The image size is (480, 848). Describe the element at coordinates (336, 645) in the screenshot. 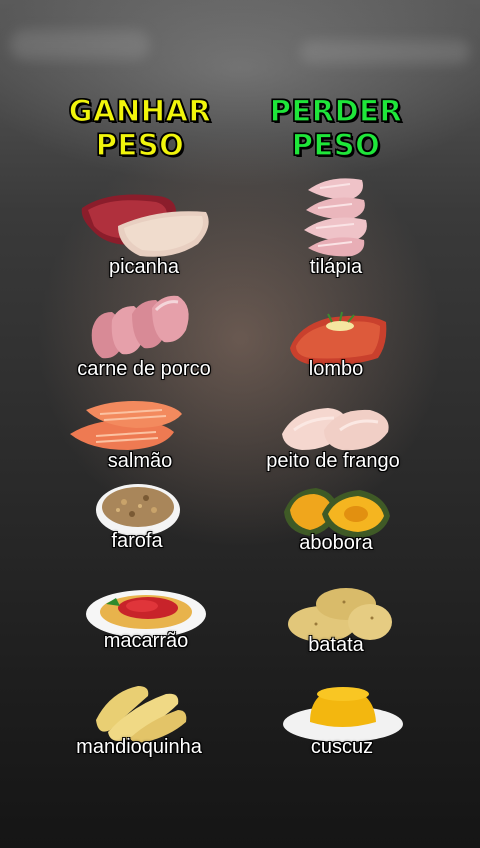

I see `item-label-batata: batata` at that location.